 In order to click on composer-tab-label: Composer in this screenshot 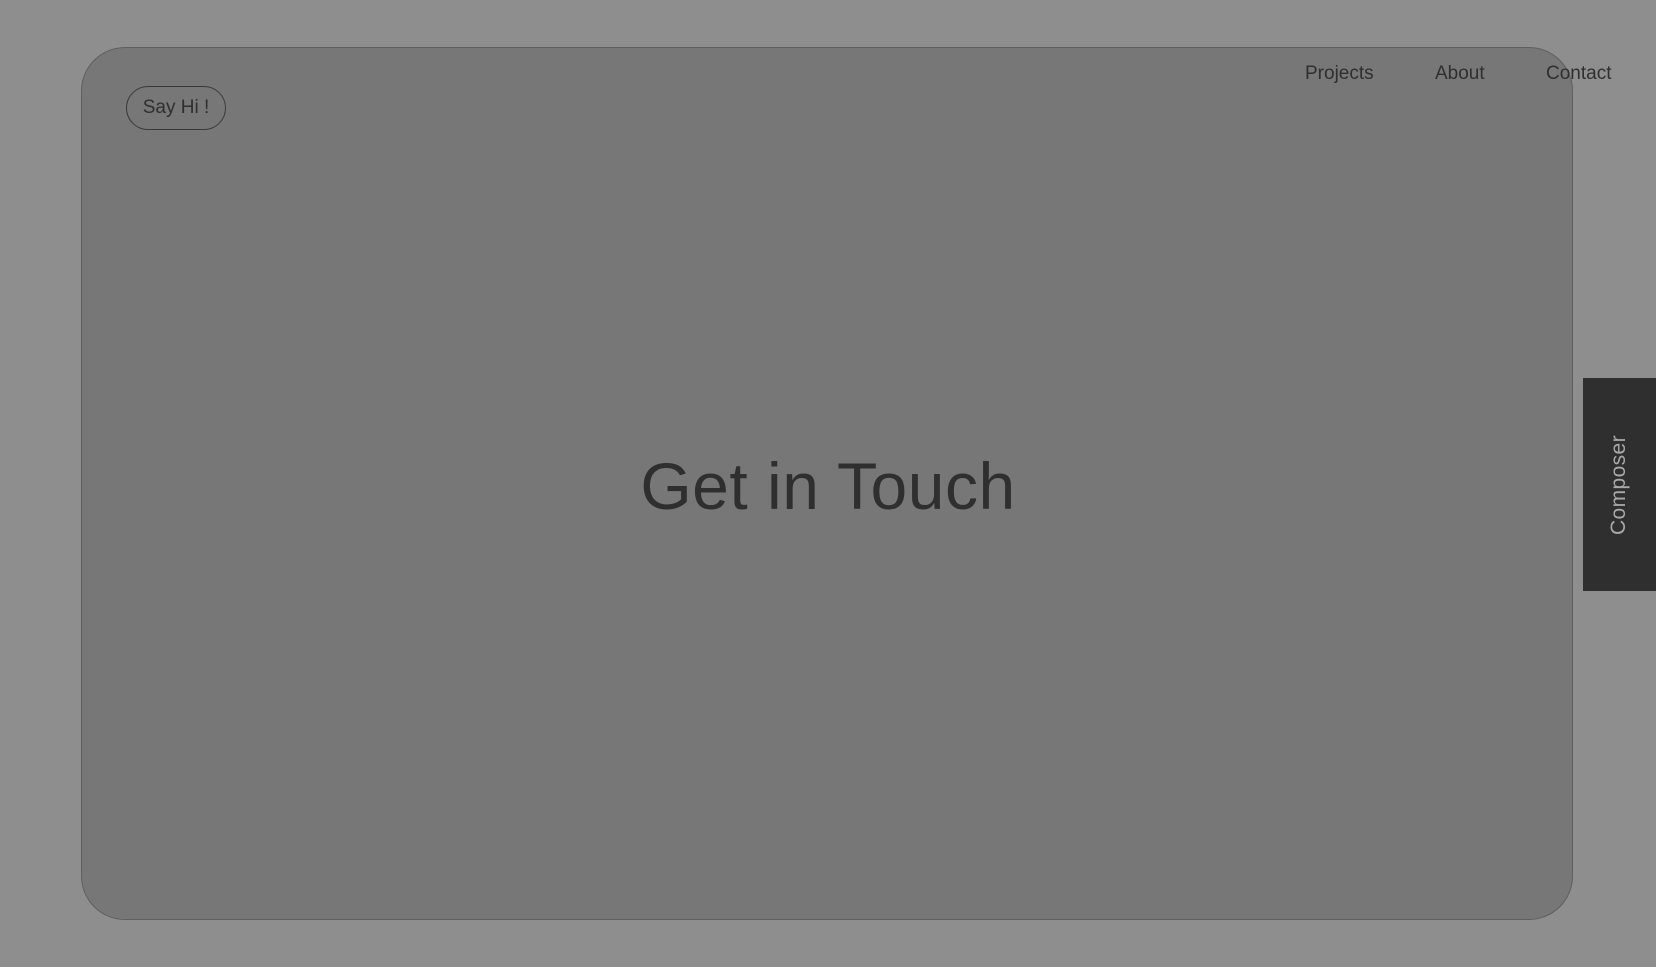, I will do `click(1619, 484)`.